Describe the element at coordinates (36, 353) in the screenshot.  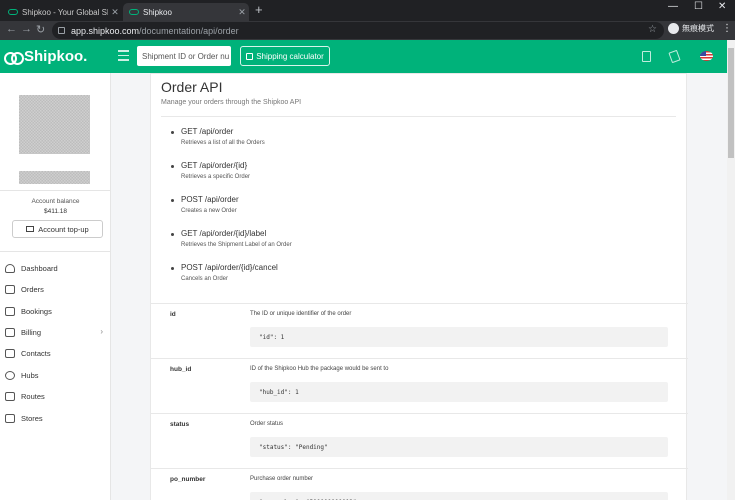
I see `sidebar-item-label: Contacts` at that location.